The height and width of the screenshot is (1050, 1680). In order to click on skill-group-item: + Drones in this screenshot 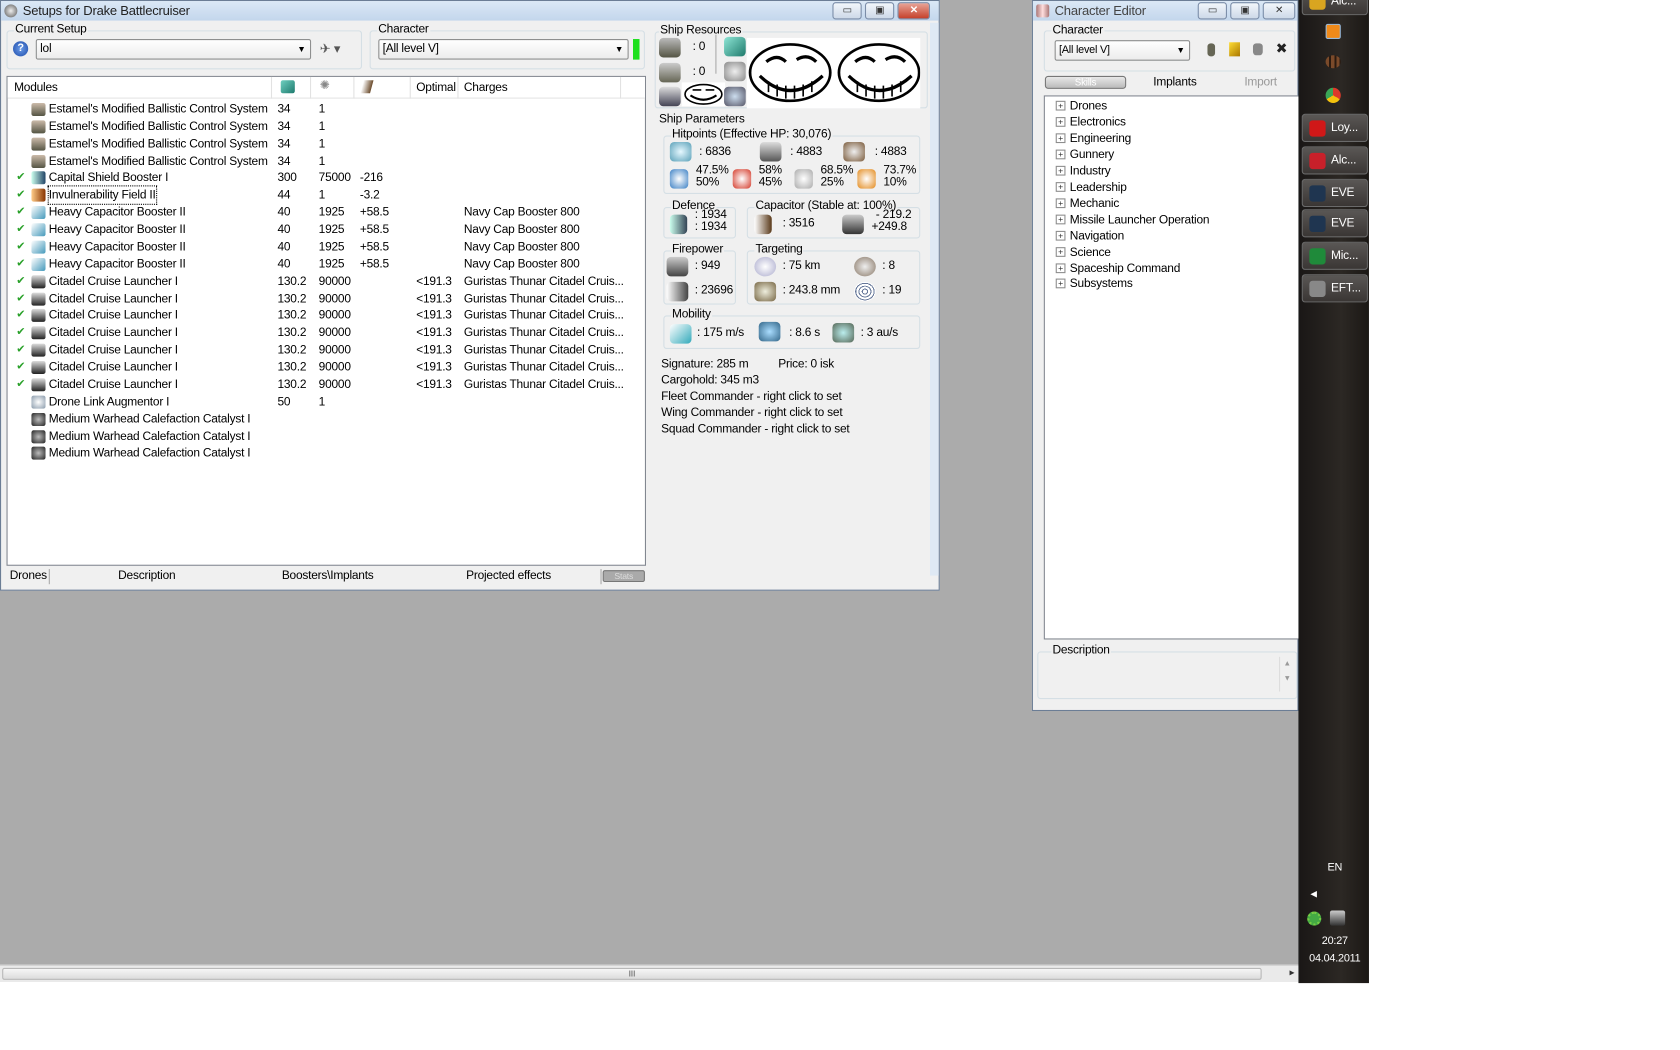, I will do `click(1081, 107)`.